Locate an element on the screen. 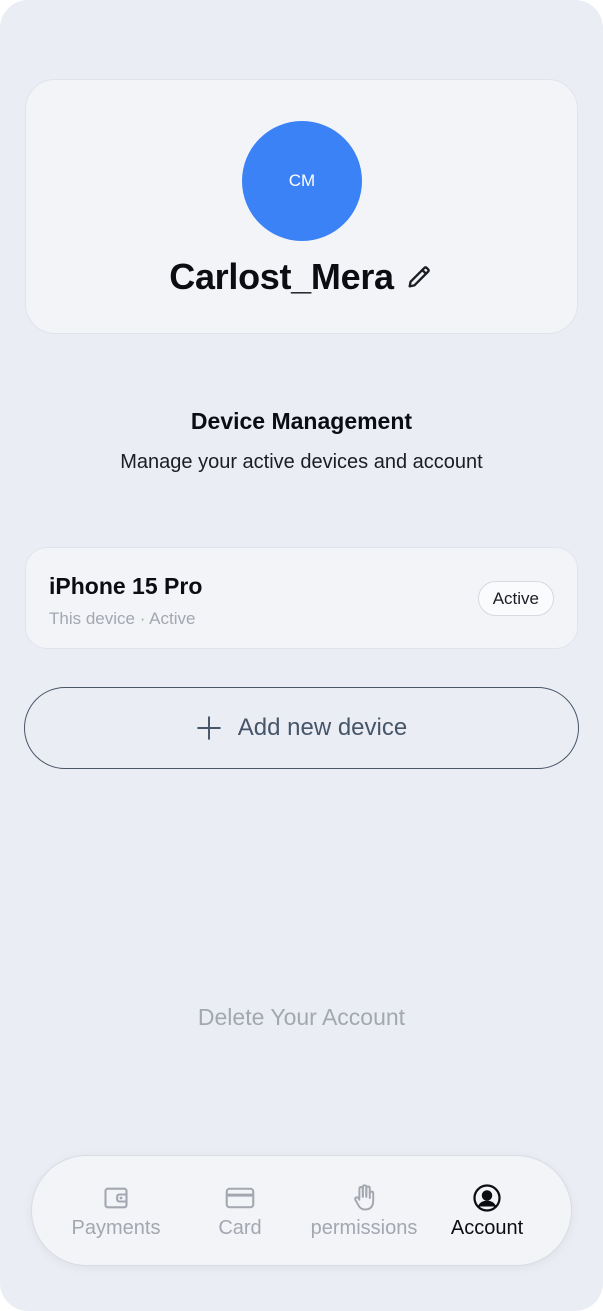 This screenshot has width=603, height=1311. section-subtitle: Manage your active devices and account is located at coordinates (301, 462).